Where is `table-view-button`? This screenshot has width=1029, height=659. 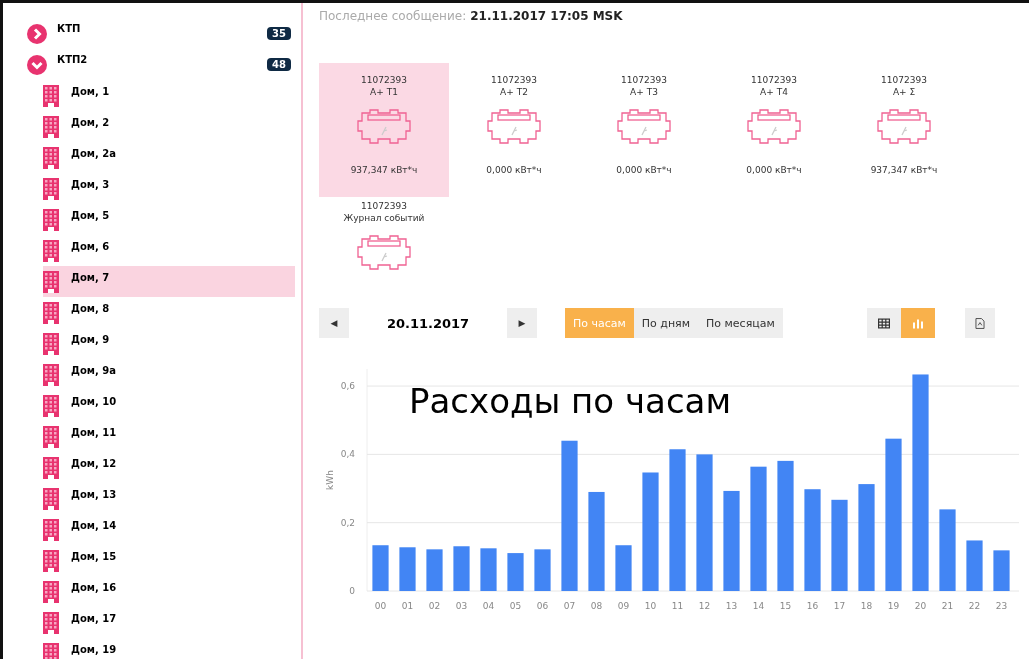
table-view-button is located at coordinates (883, 323).